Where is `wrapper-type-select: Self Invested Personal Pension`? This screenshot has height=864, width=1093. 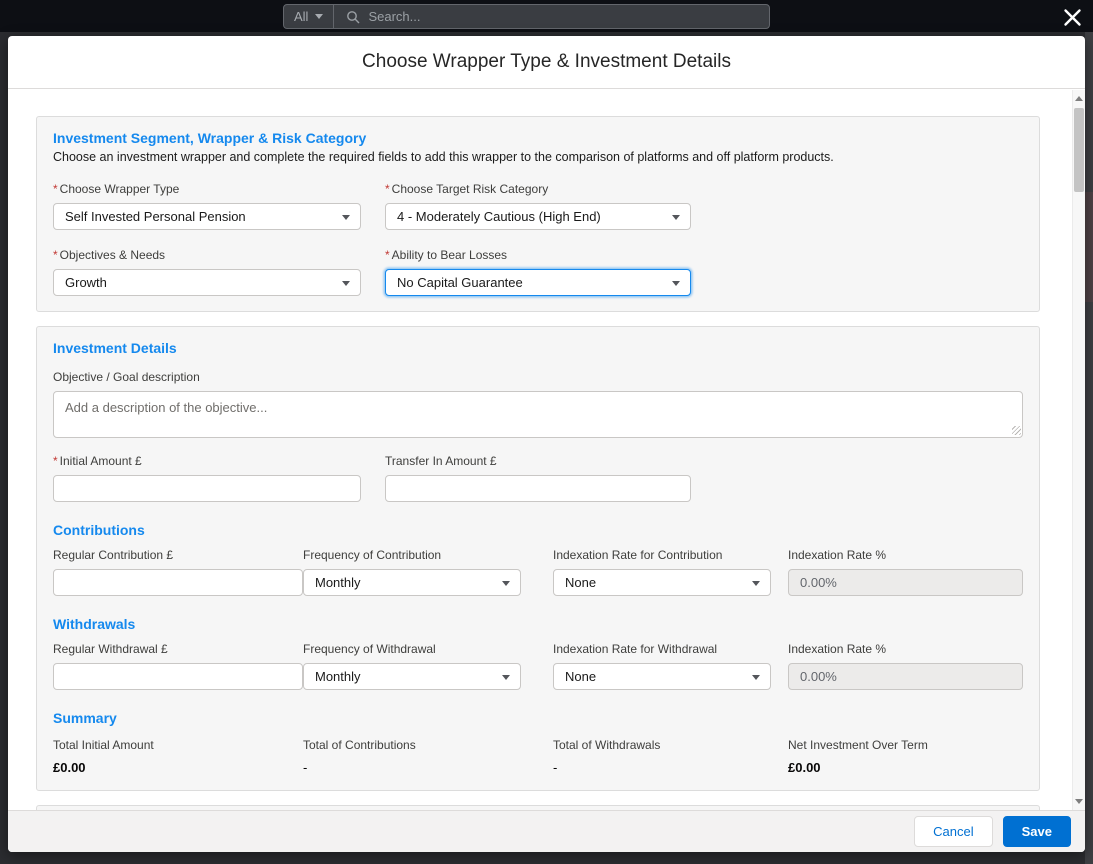 wrapper-type-select: Self Invested Personal Pension is located at coordinates (207, 216).